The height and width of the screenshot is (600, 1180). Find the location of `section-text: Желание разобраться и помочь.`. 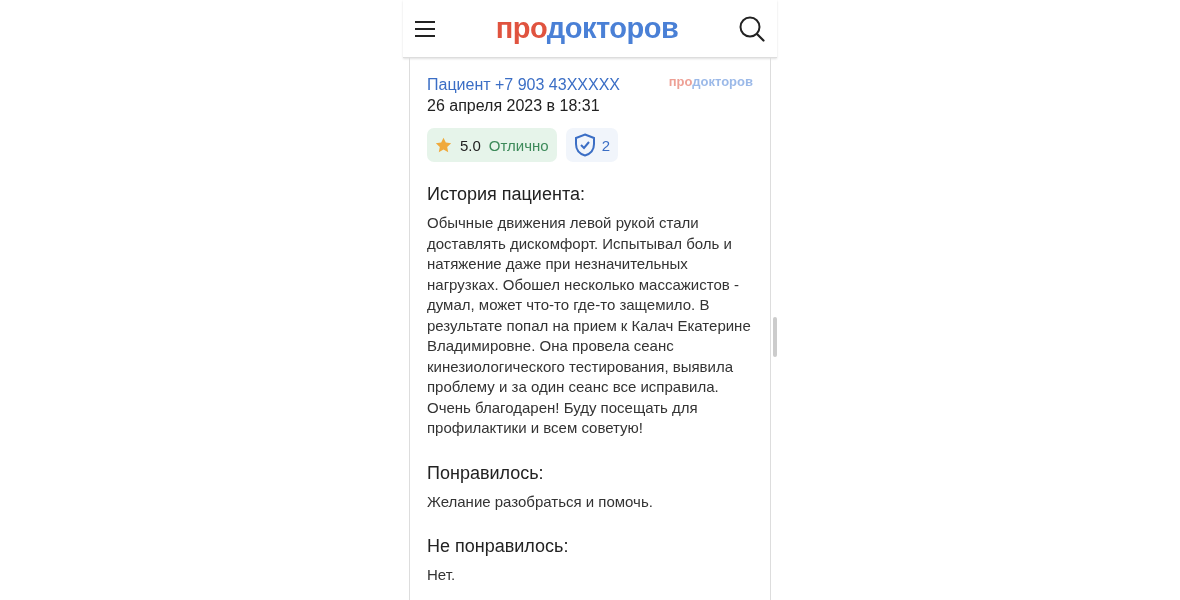

section-text: Желание разобраться и помочь. is located at coordinates (540, 501).